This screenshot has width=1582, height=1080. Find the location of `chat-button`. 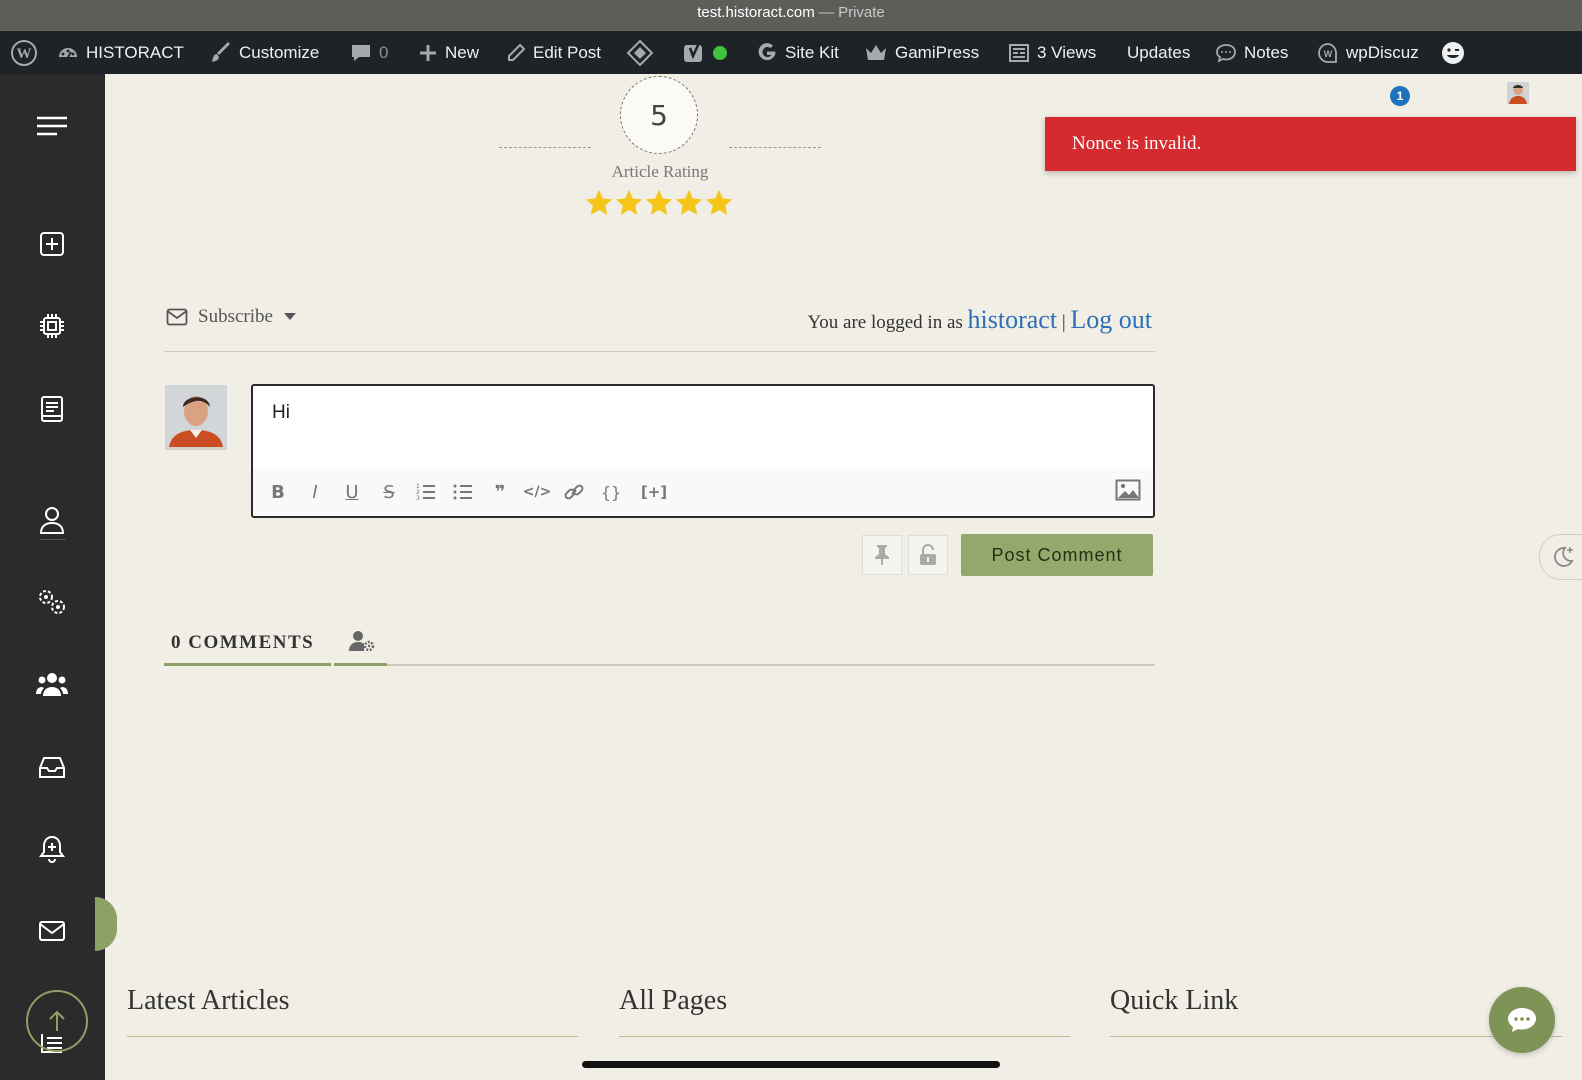

chat-button is located at coordinates (1522, 1020).